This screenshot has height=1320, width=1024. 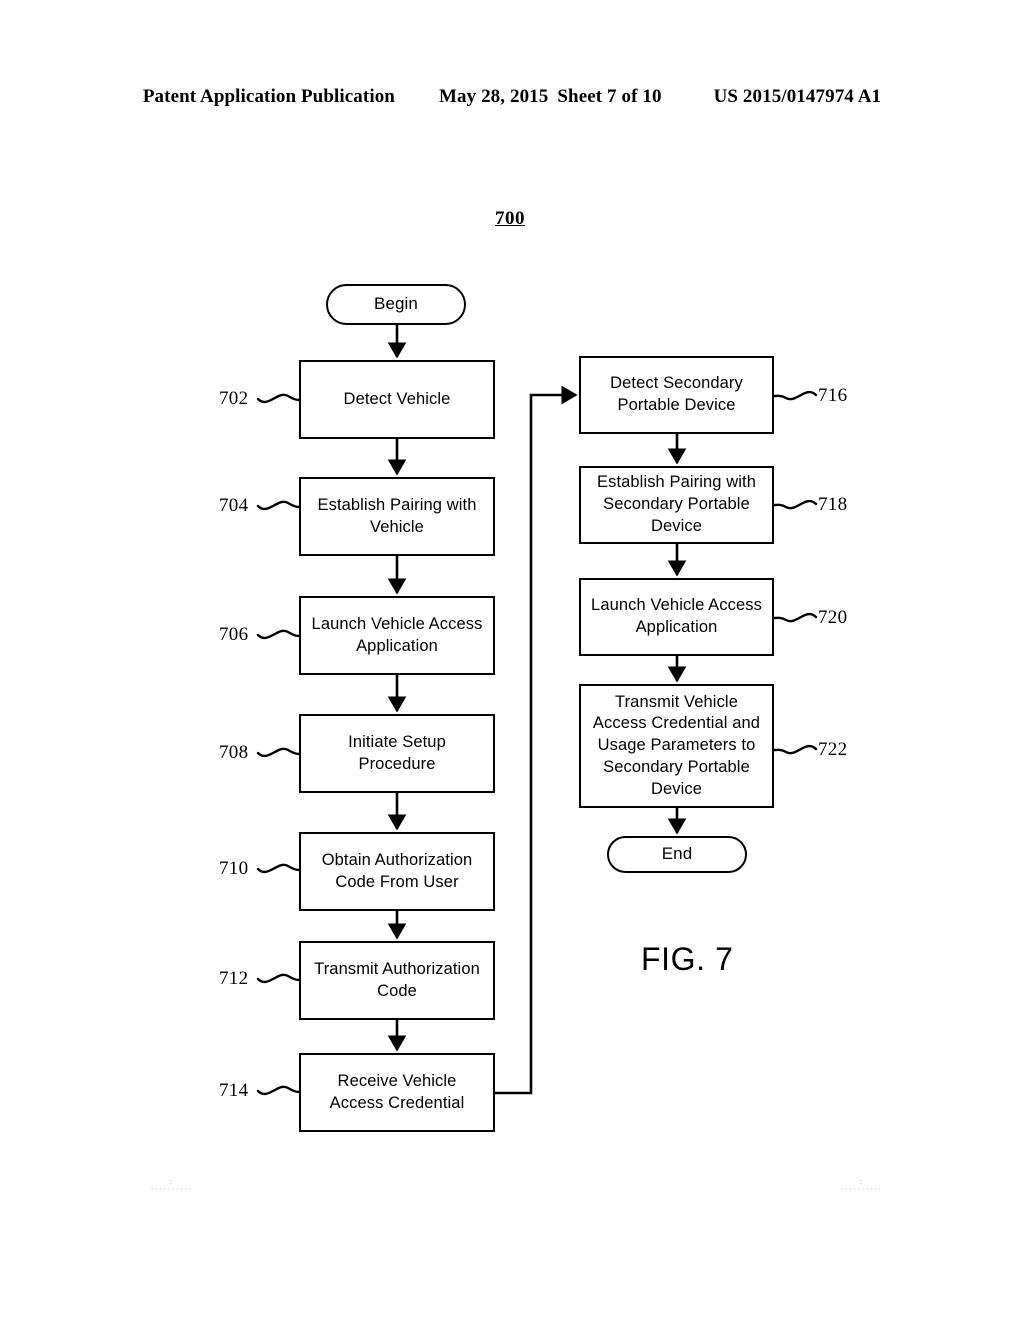 What do you see at coordinates (397, 753) in the screenshot?
I see `flow-step-708: Initiate Setup Procedure` at bounding box center [397, 753].